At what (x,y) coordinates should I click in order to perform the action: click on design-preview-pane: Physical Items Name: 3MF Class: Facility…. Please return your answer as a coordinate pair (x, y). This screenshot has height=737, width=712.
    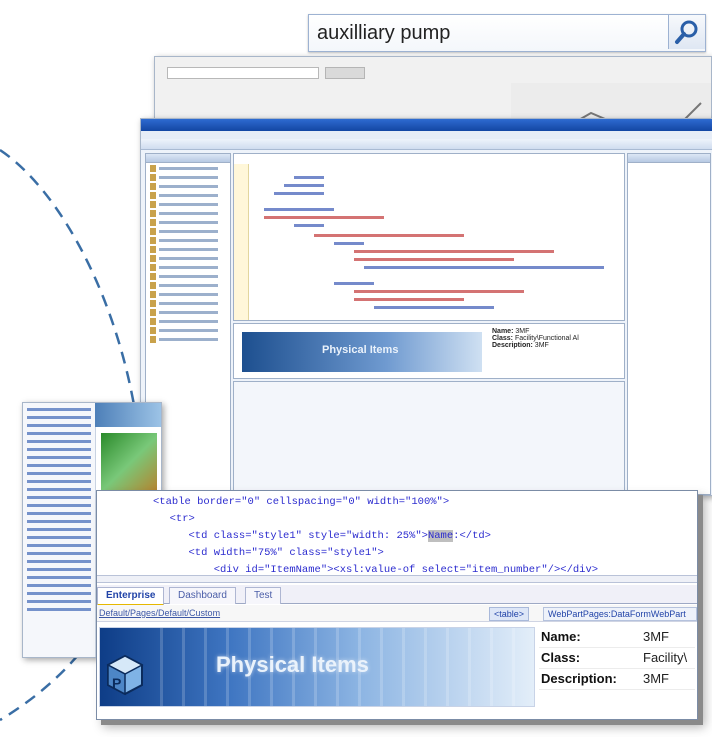
    Looking at the image, I should click on (429, 351).